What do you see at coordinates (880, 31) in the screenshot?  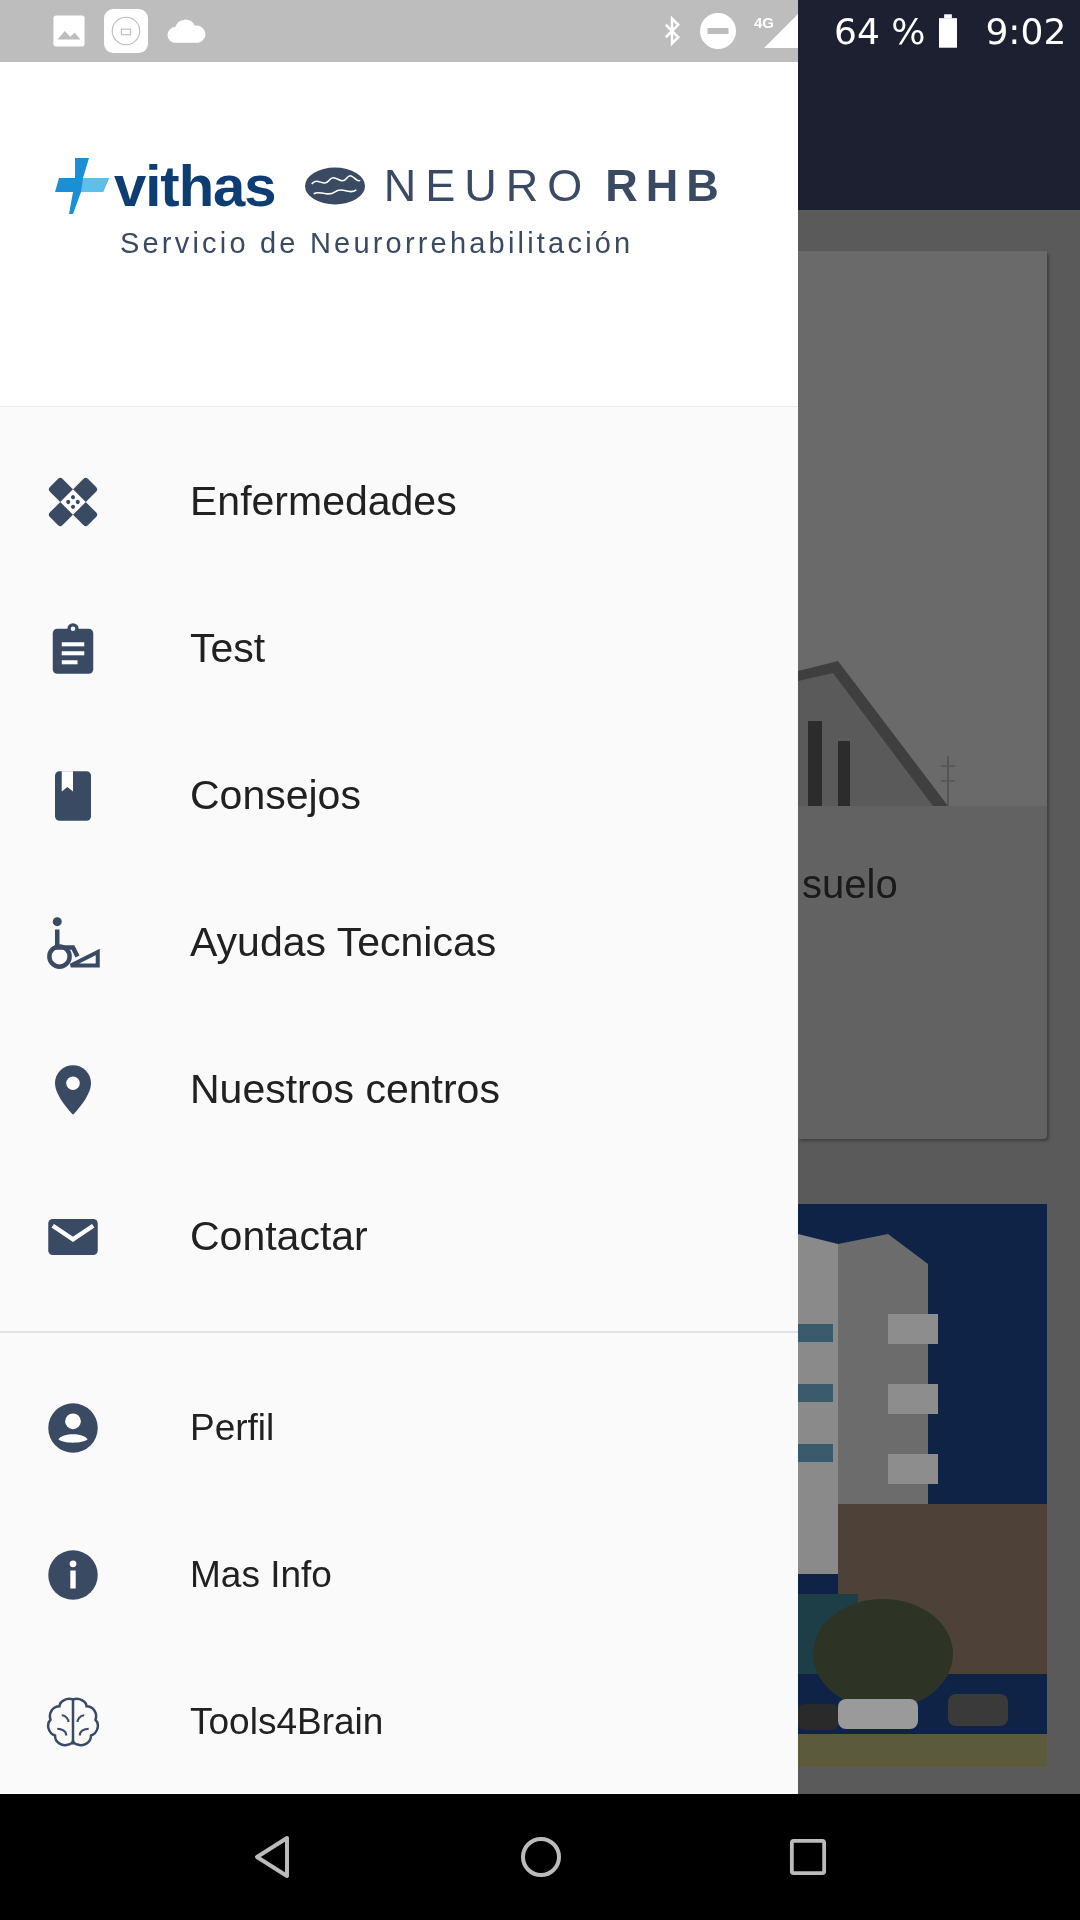 I see `battery-percent: 64 %` at bounding box center [880, 31].